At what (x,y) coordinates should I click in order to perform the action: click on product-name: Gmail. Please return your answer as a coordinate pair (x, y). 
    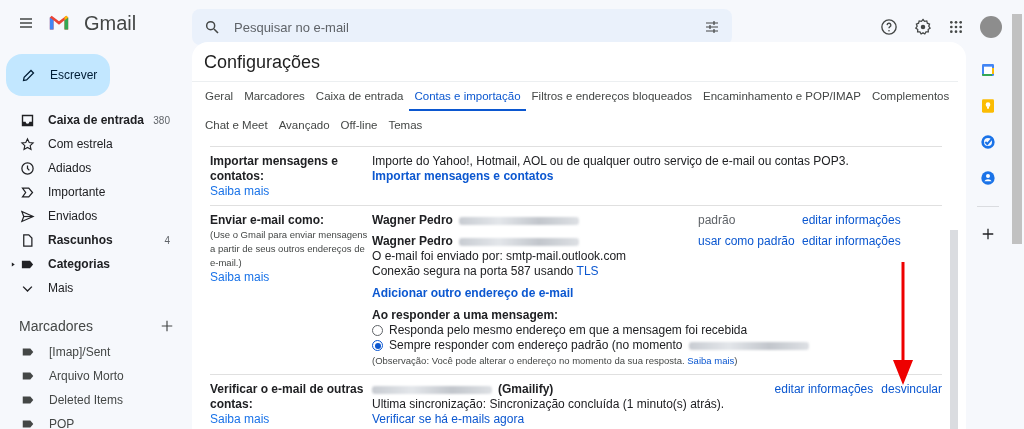
    Looking at the image, I should click on (110, 23).